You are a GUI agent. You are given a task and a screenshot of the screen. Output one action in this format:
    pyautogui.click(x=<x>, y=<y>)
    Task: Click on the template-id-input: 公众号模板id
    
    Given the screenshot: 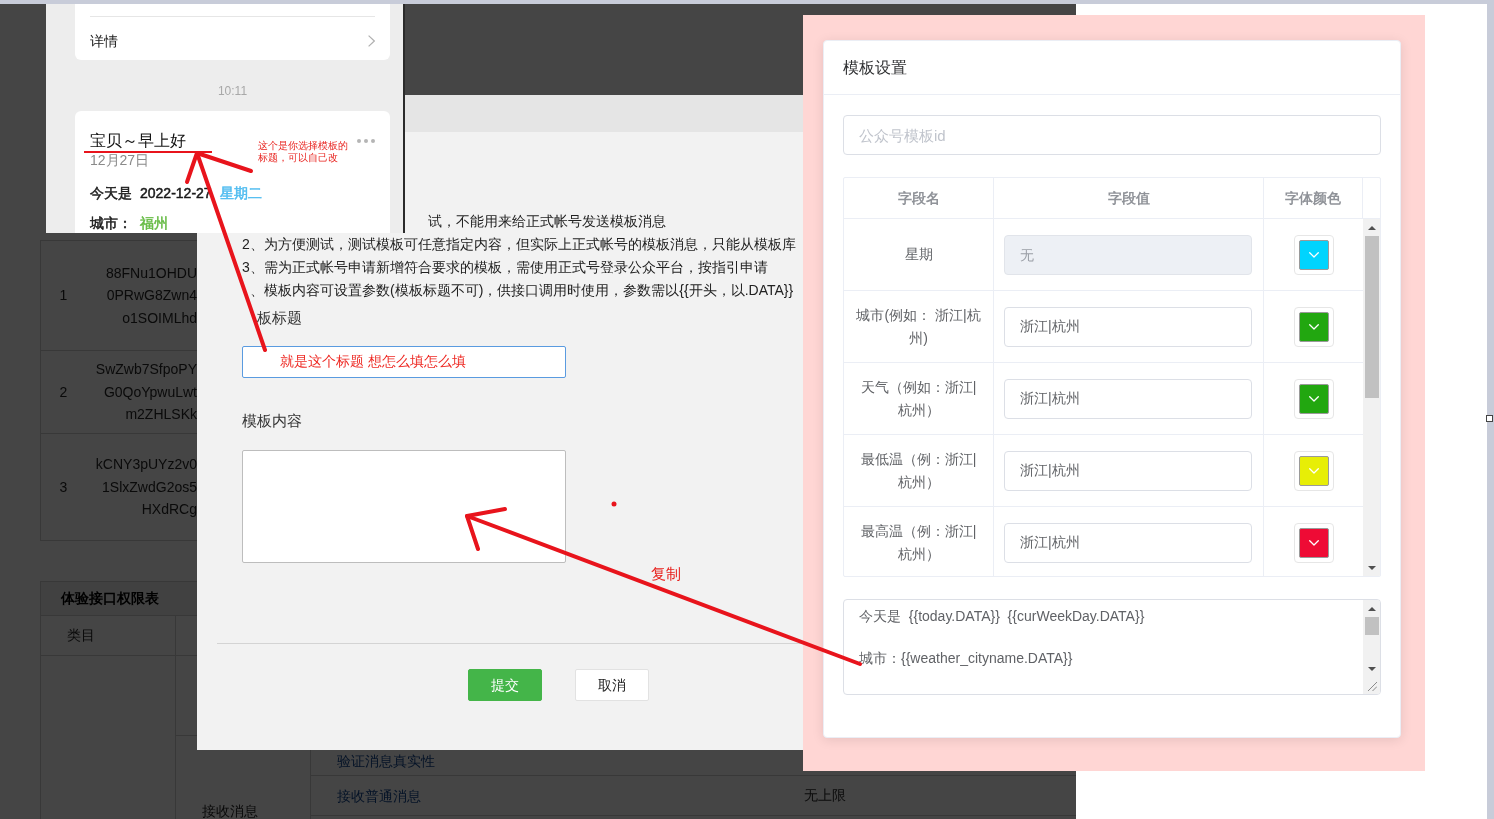 What is the action you would take?
    pyautogui.click(x=1112, y=135)
    